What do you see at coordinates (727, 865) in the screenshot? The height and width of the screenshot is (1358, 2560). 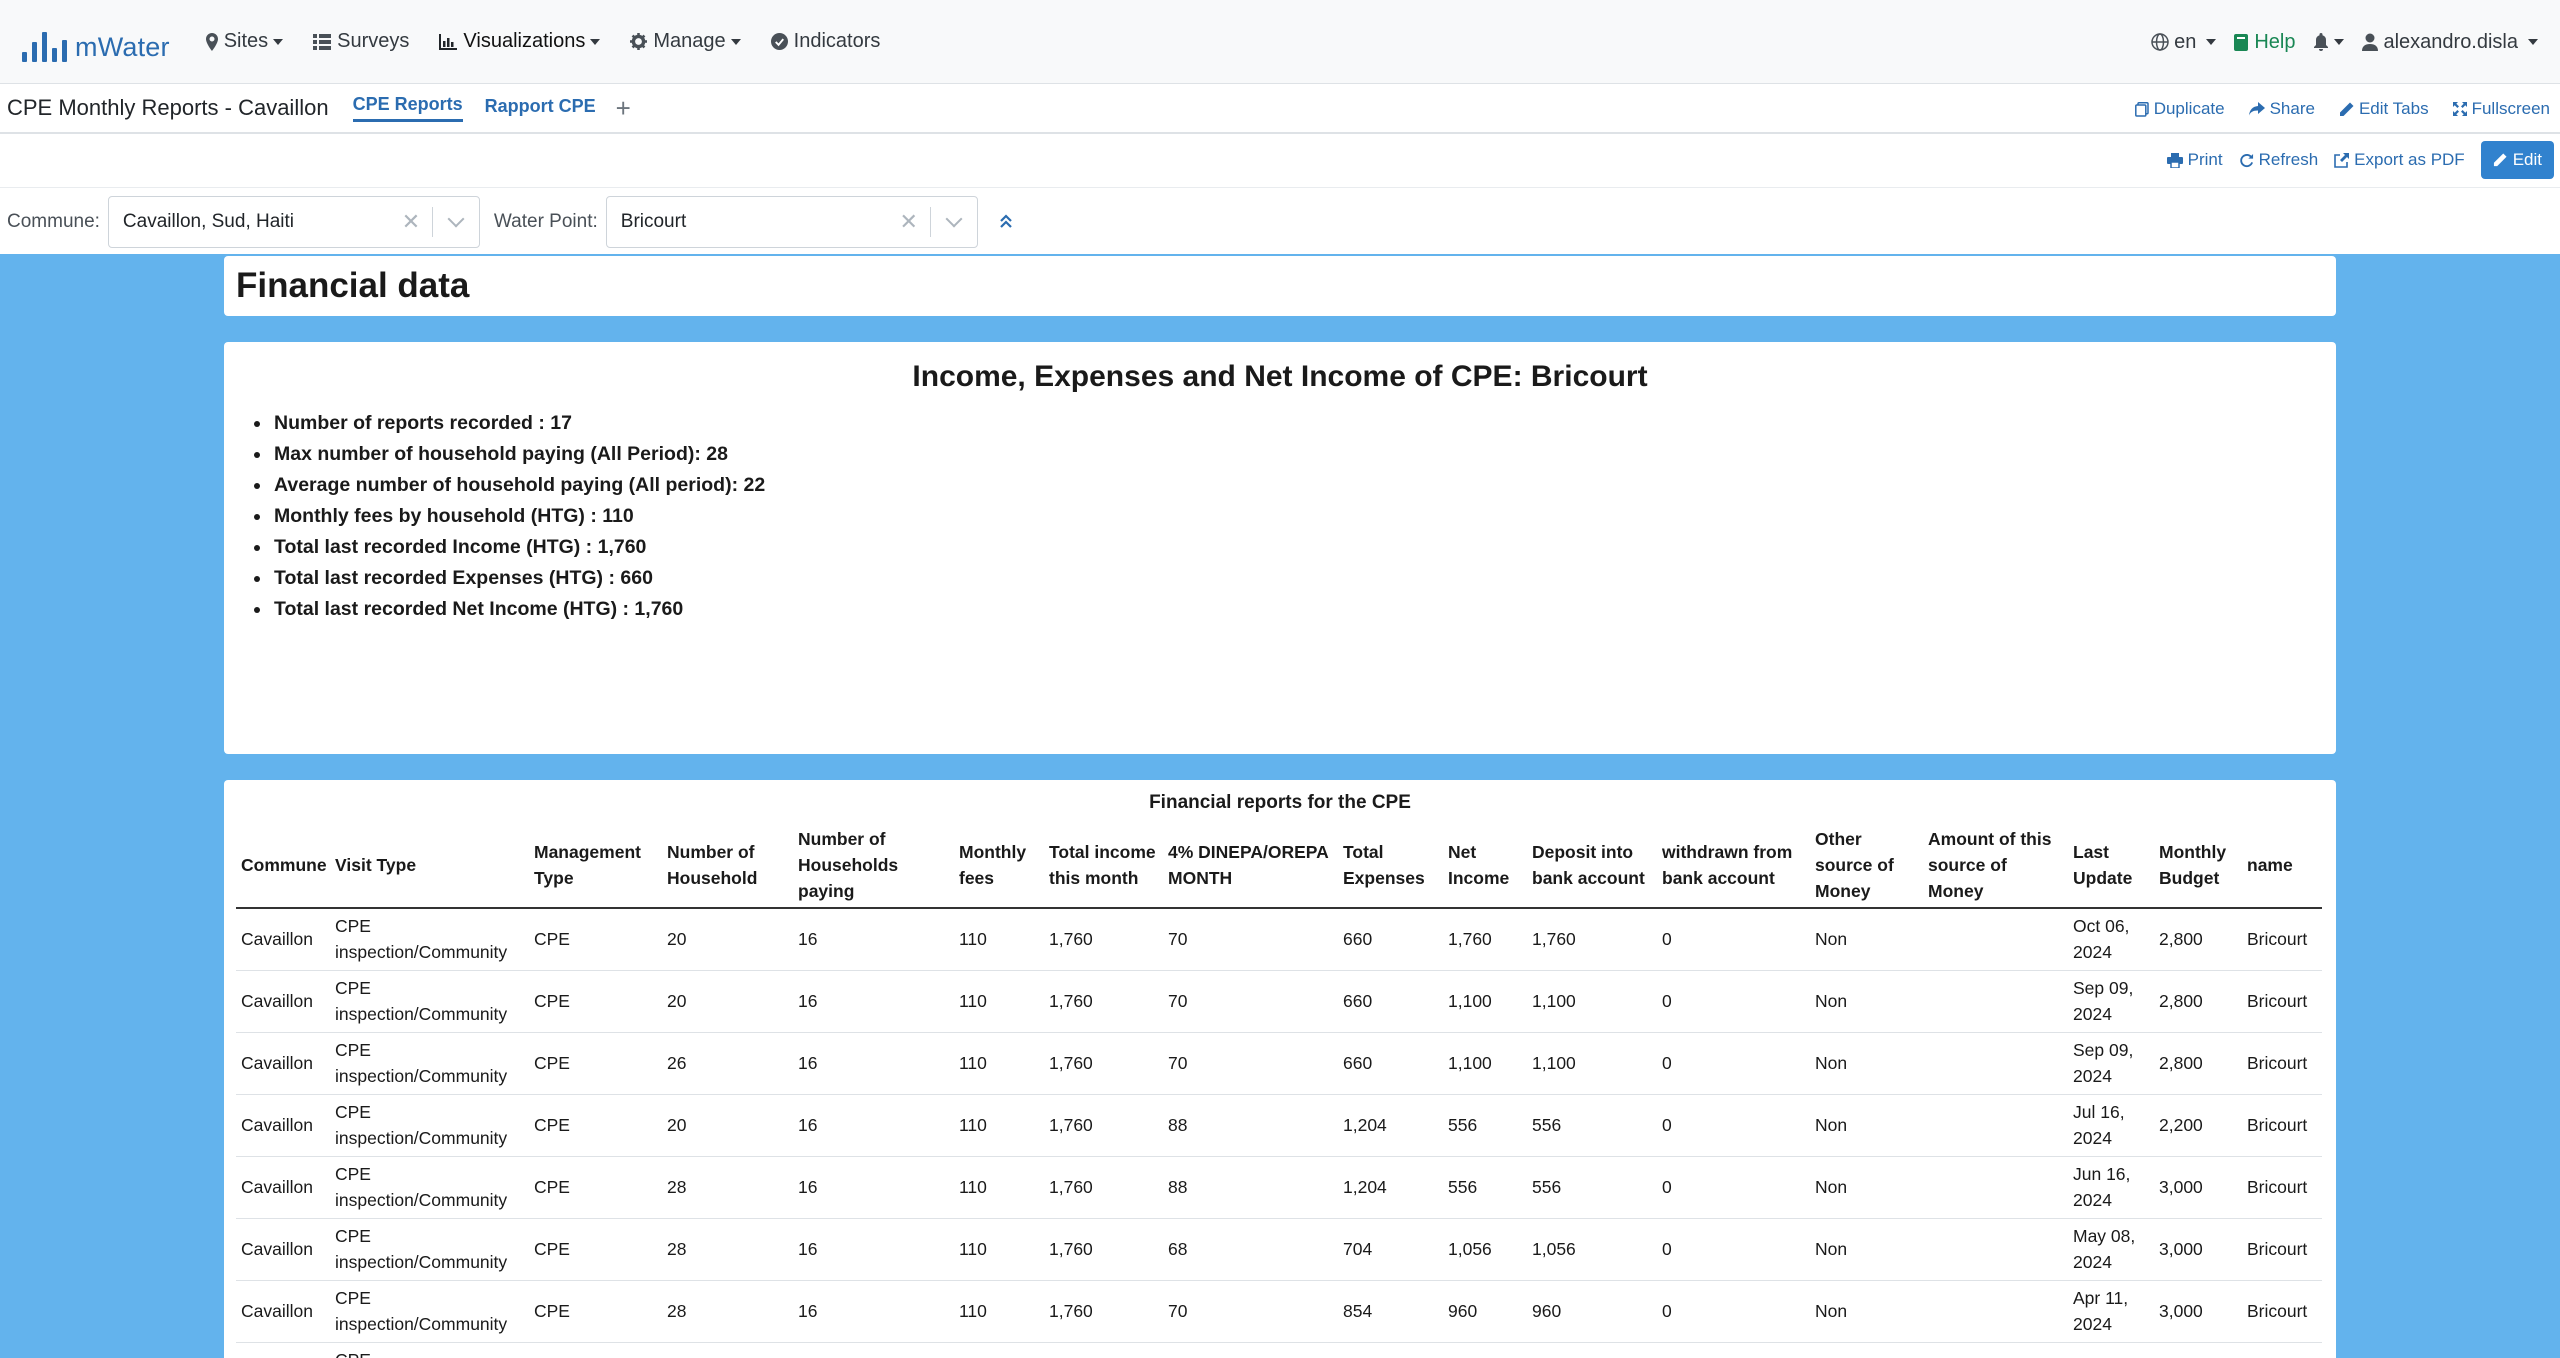 I see `column-header: Number of Household` at bounding box center [727, 865].